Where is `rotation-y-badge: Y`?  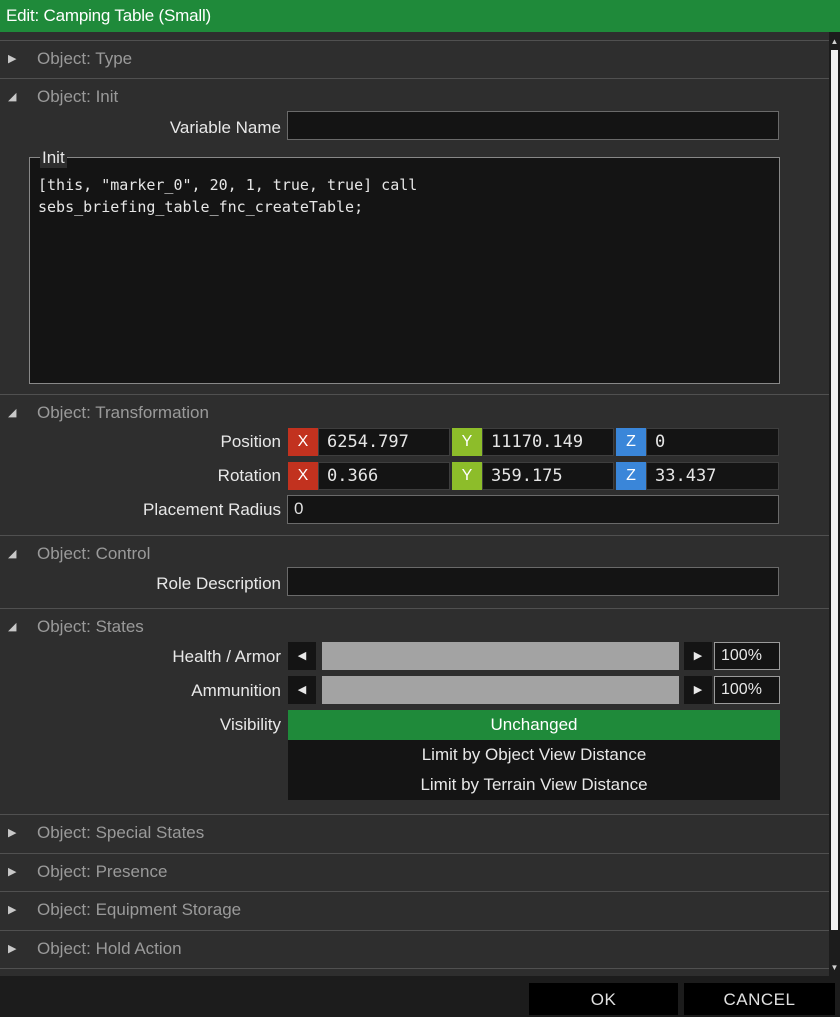 rotation-y-badge: Y is located at coordinates (467, 476).